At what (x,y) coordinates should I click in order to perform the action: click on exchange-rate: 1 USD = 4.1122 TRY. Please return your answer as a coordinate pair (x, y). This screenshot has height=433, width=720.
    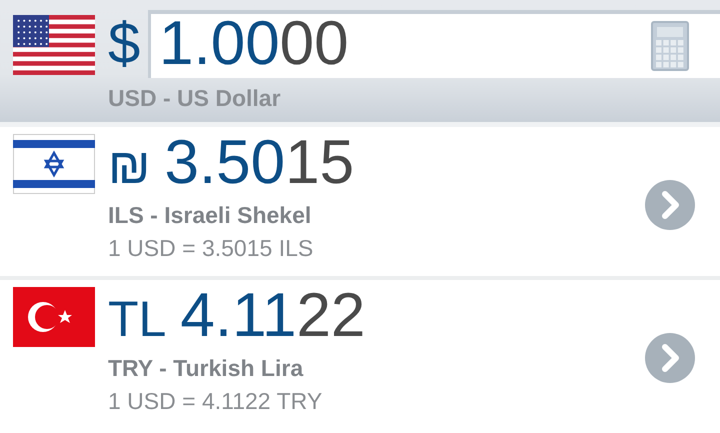
    Looking at the image, I should click on (215, 401).